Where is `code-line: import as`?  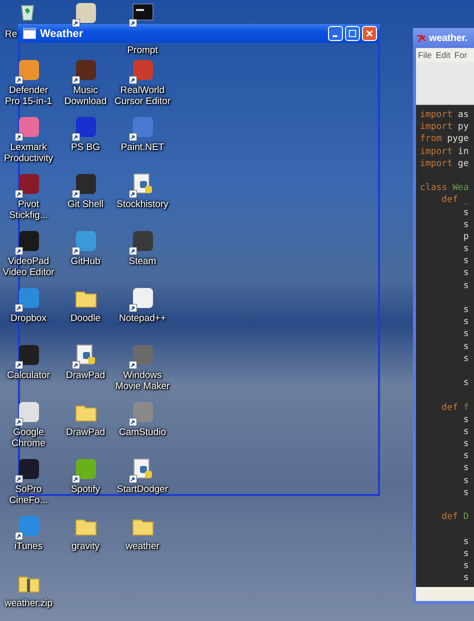 code-line: import as is located at coordinates (445, 115).